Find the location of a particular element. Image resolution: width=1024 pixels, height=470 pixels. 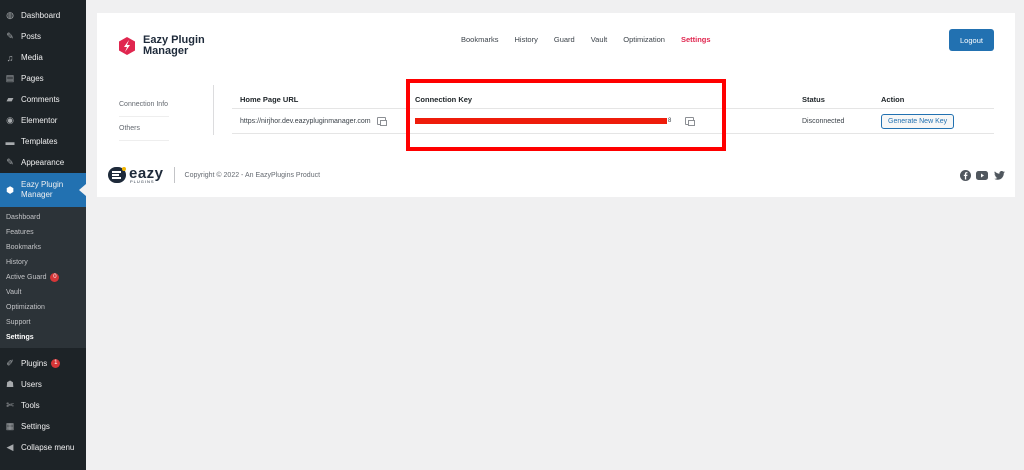

submenu-item-bookmarks: Bookmarks is located at coordinates (43, 247).